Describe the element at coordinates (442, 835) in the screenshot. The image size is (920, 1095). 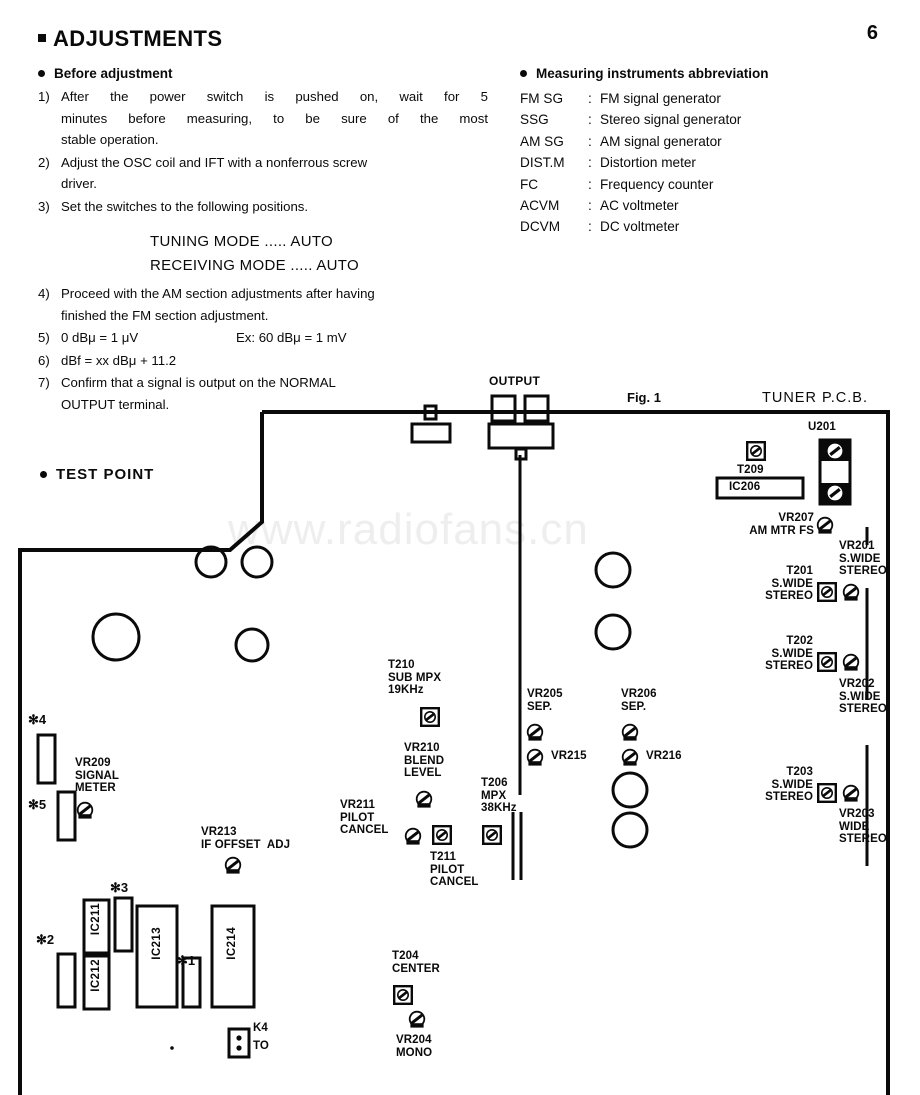
I see `t211-trimmer` at that location.